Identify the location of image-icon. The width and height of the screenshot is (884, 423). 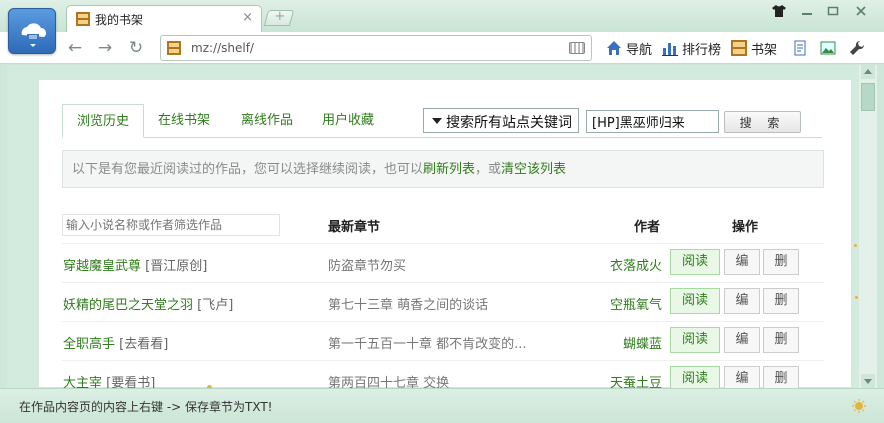
(828, 48).